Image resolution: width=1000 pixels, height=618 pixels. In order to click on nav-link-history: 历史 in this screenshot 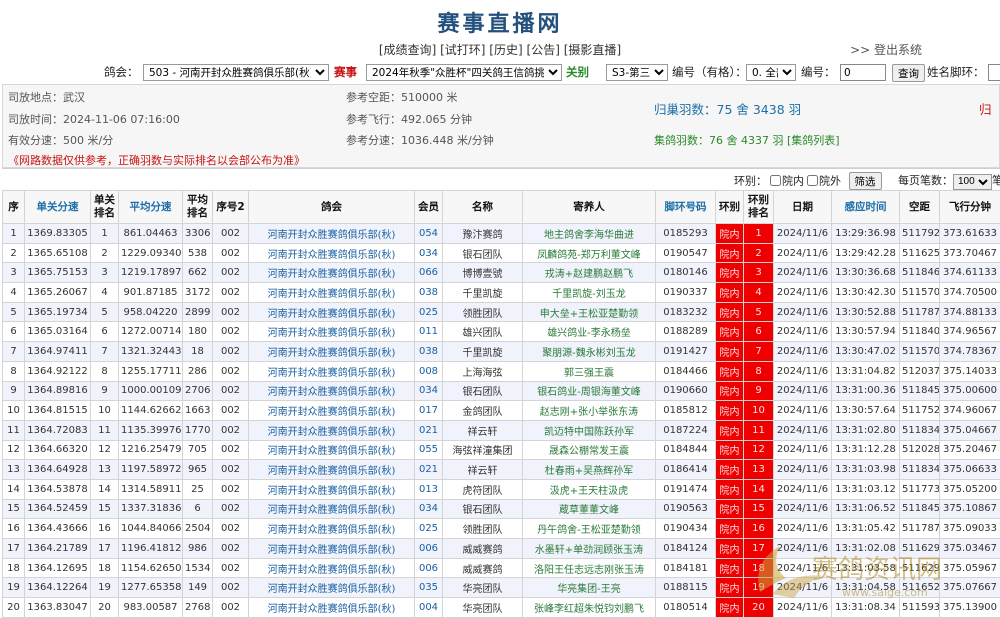, I will do `click(506, 50)`.